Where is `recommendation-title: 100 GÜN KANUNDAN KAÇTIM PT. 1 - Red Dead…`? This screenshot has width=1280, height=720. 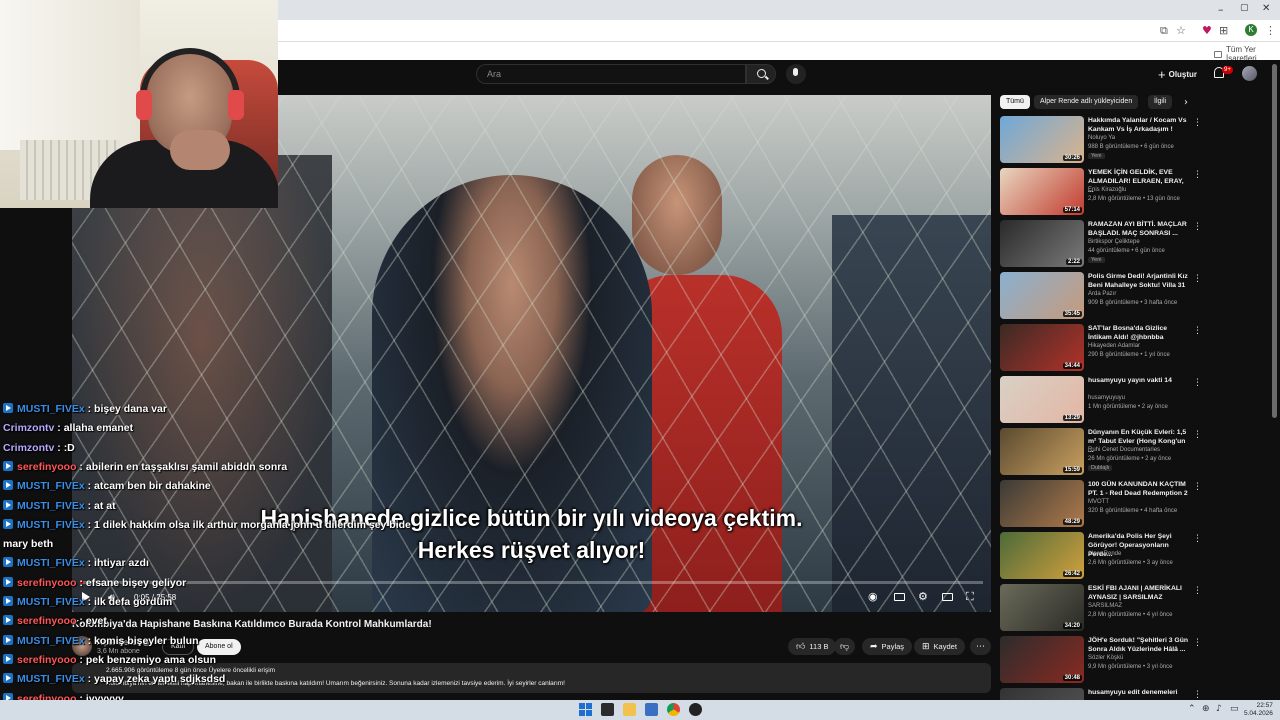 recommendation-title: 100 GÜN KANUNDAN KAÇTIM PT. 1 - Red Dead… is located at coordinates (1138, 489).